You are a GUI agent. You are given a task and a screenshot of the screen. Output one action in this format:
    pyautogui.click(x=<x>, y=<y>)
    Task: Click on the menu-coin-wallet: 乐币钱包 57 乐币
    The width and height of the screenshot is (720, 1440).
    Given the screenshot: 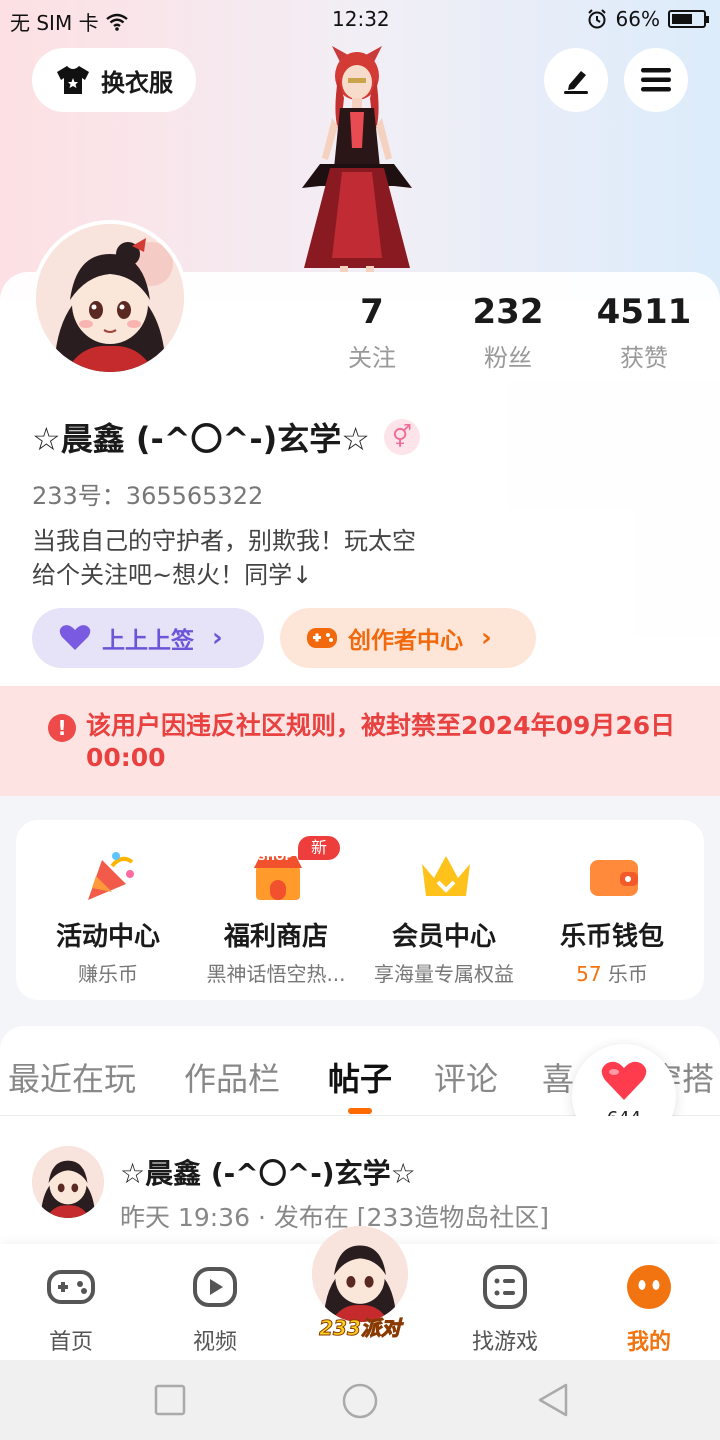 What is the action you would take?
    pyautogui.click(x=612, y=910)
    